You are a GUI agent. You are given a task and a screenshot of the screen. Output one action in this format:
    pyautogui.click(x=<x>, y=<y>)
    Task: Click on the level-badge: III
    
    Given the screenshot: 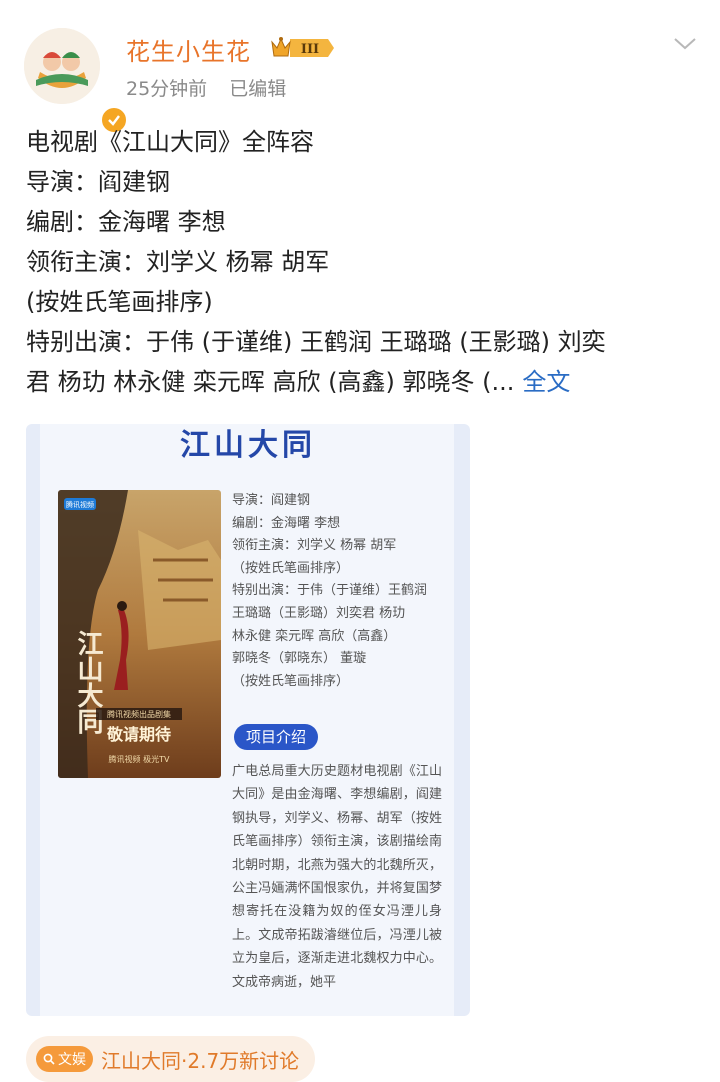 What is the action you would take?
    pyautogui.click(x=301, y=48)
    